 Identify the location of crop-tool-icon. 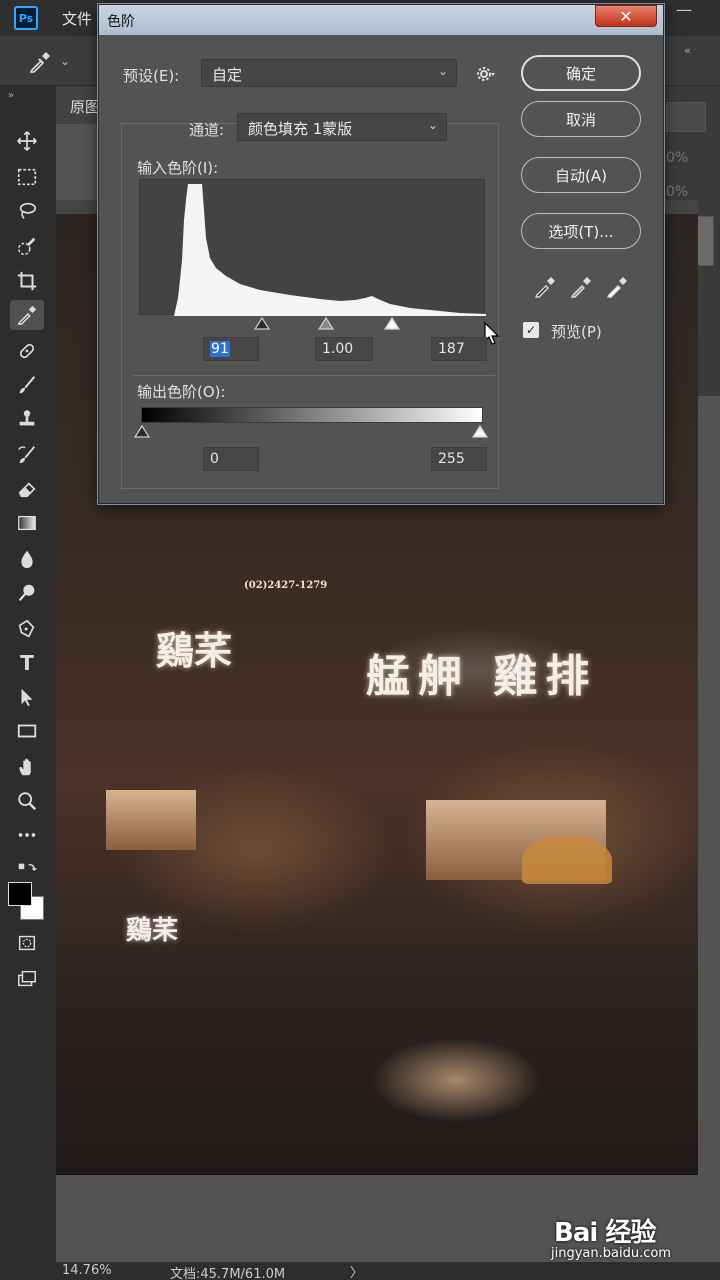
(27, 281).